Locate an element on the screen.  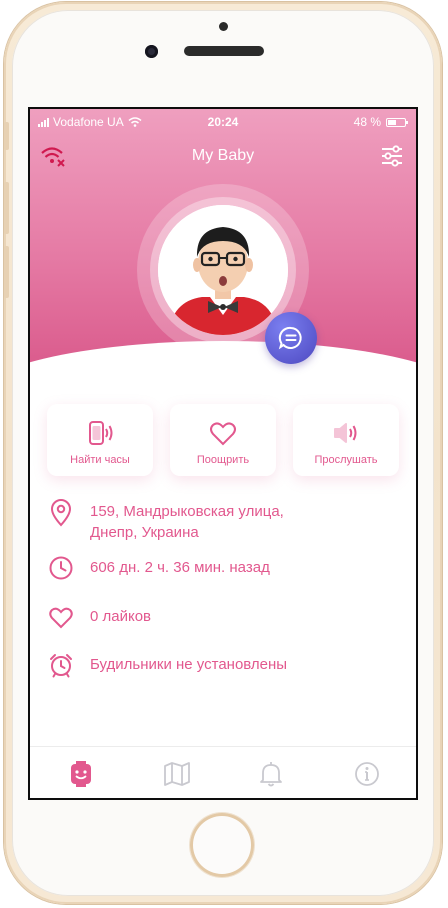
tab-bar is located at coordinates (223, 772).